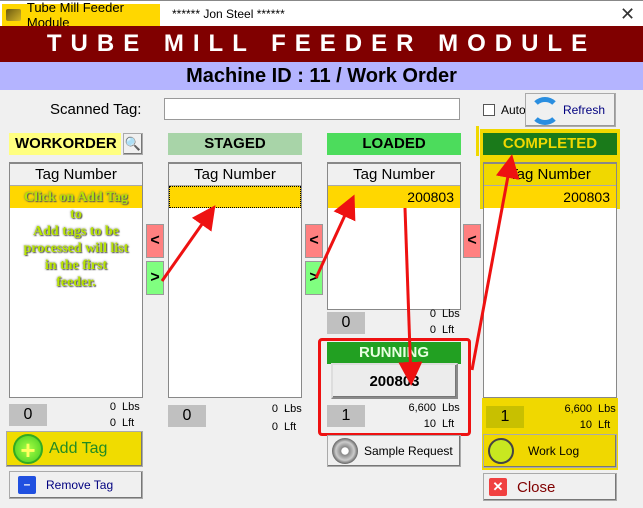  Describe the element at coordinates (394, 144) in the screenshot. I see `loaded-title: LOADED` at that location.